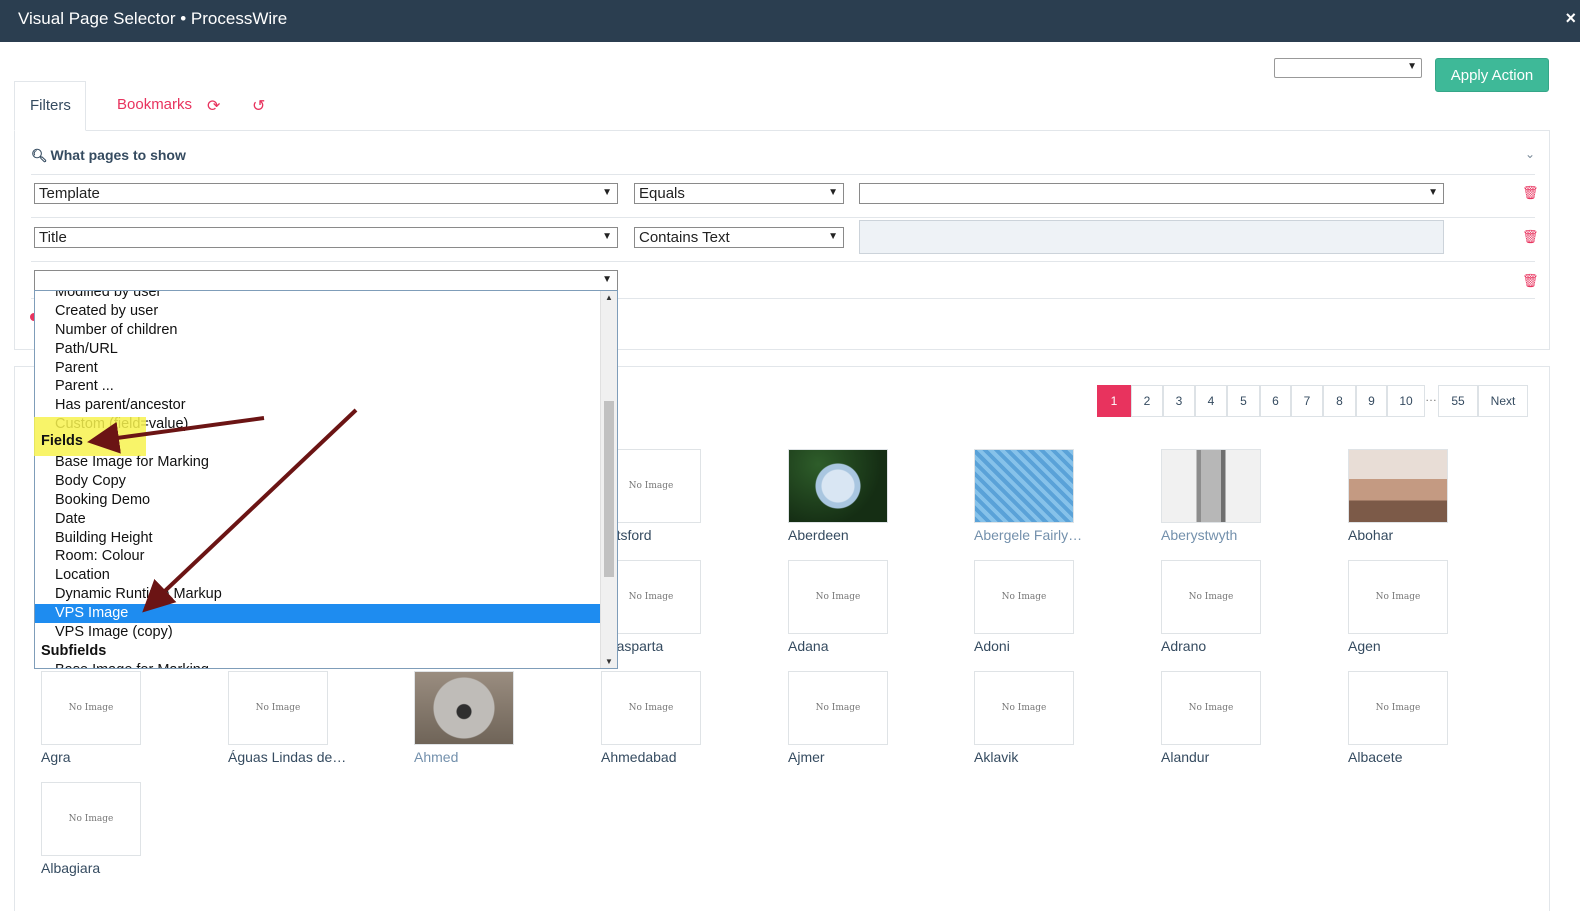 The width and height of the screenshot is (1580, 911). I want to click on dropdown-option: Date, so click(318, 519).